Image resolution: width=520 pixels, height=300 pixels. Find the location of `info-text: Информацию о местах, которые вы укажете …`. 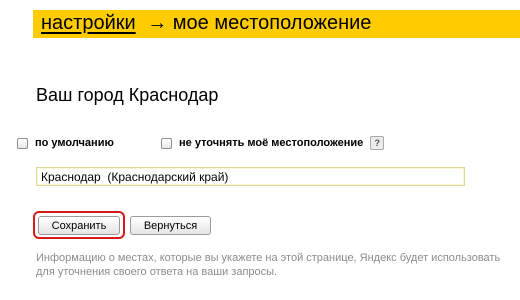

info-text: Информацию о местах, которые вы укажете … is located at coordinates (268, 265).